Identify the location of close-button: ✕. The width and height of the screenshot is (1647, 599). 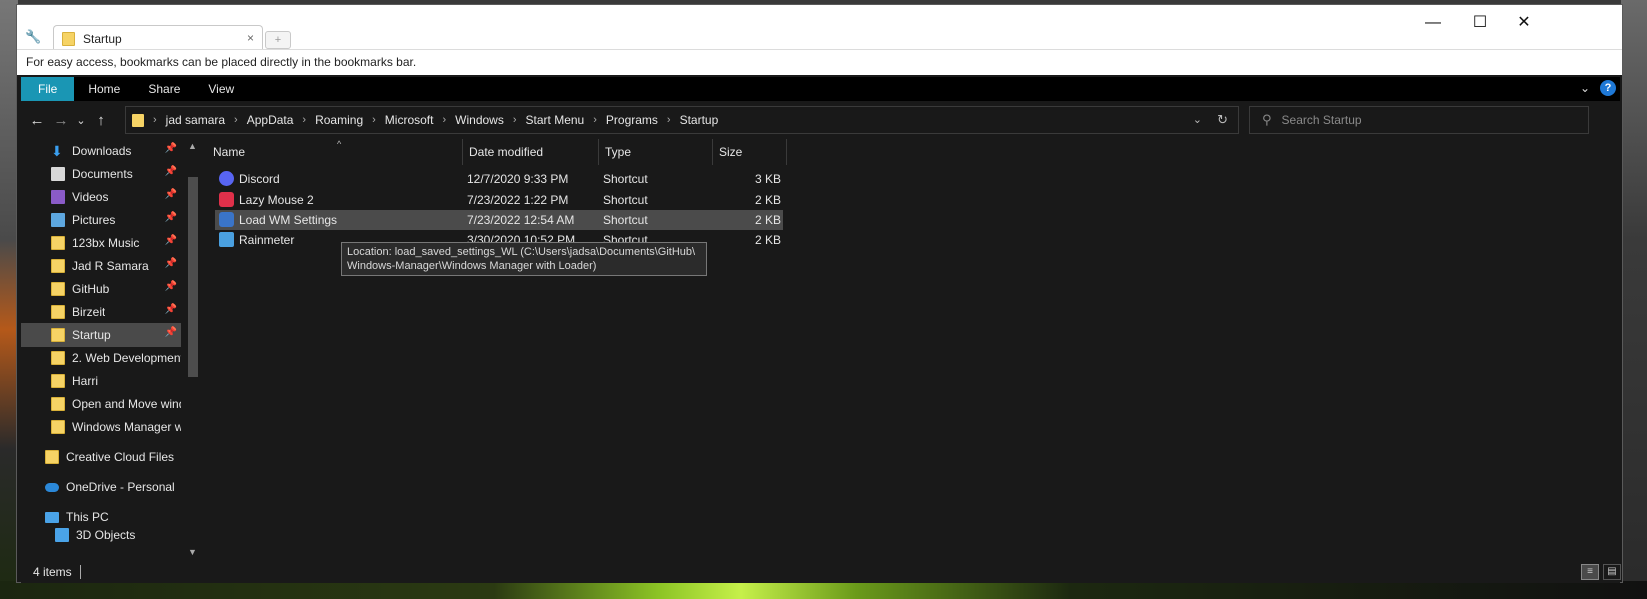
(1524, 23).